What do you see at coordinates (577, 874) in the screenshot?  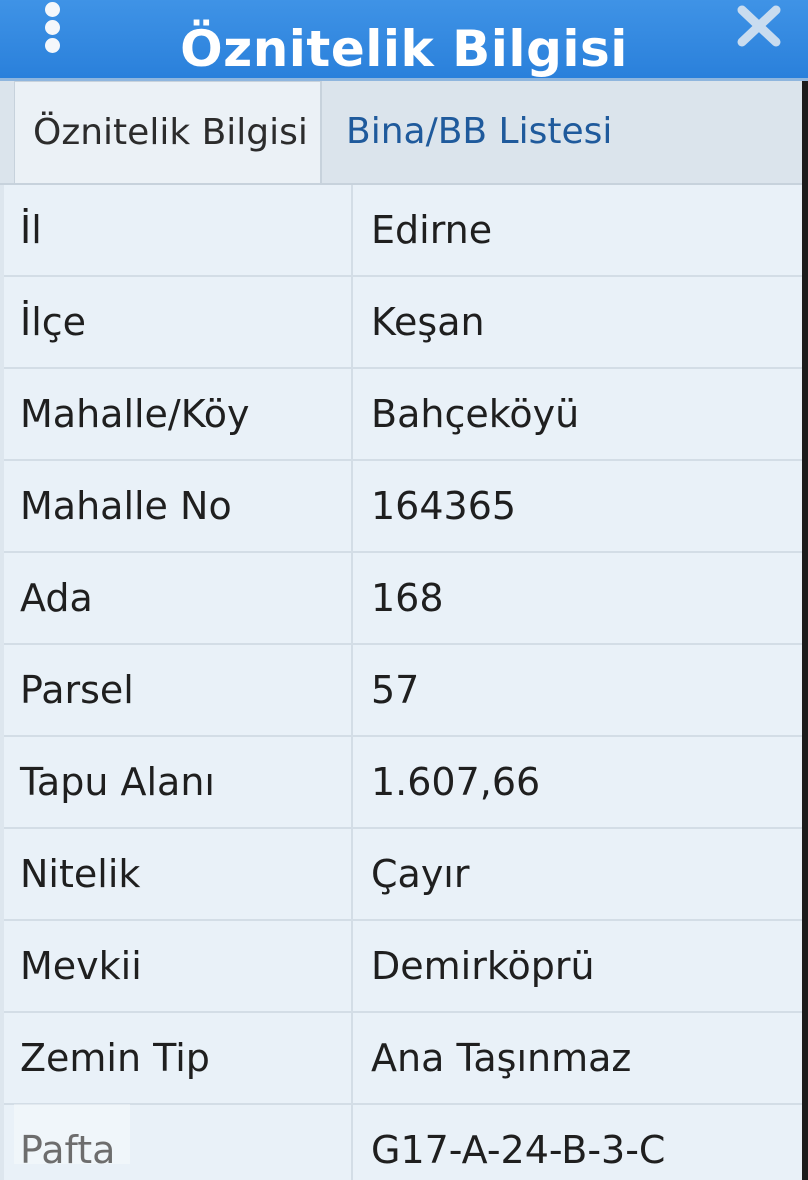 I see `row-value: Çayır` at bounding box center [577, 874].